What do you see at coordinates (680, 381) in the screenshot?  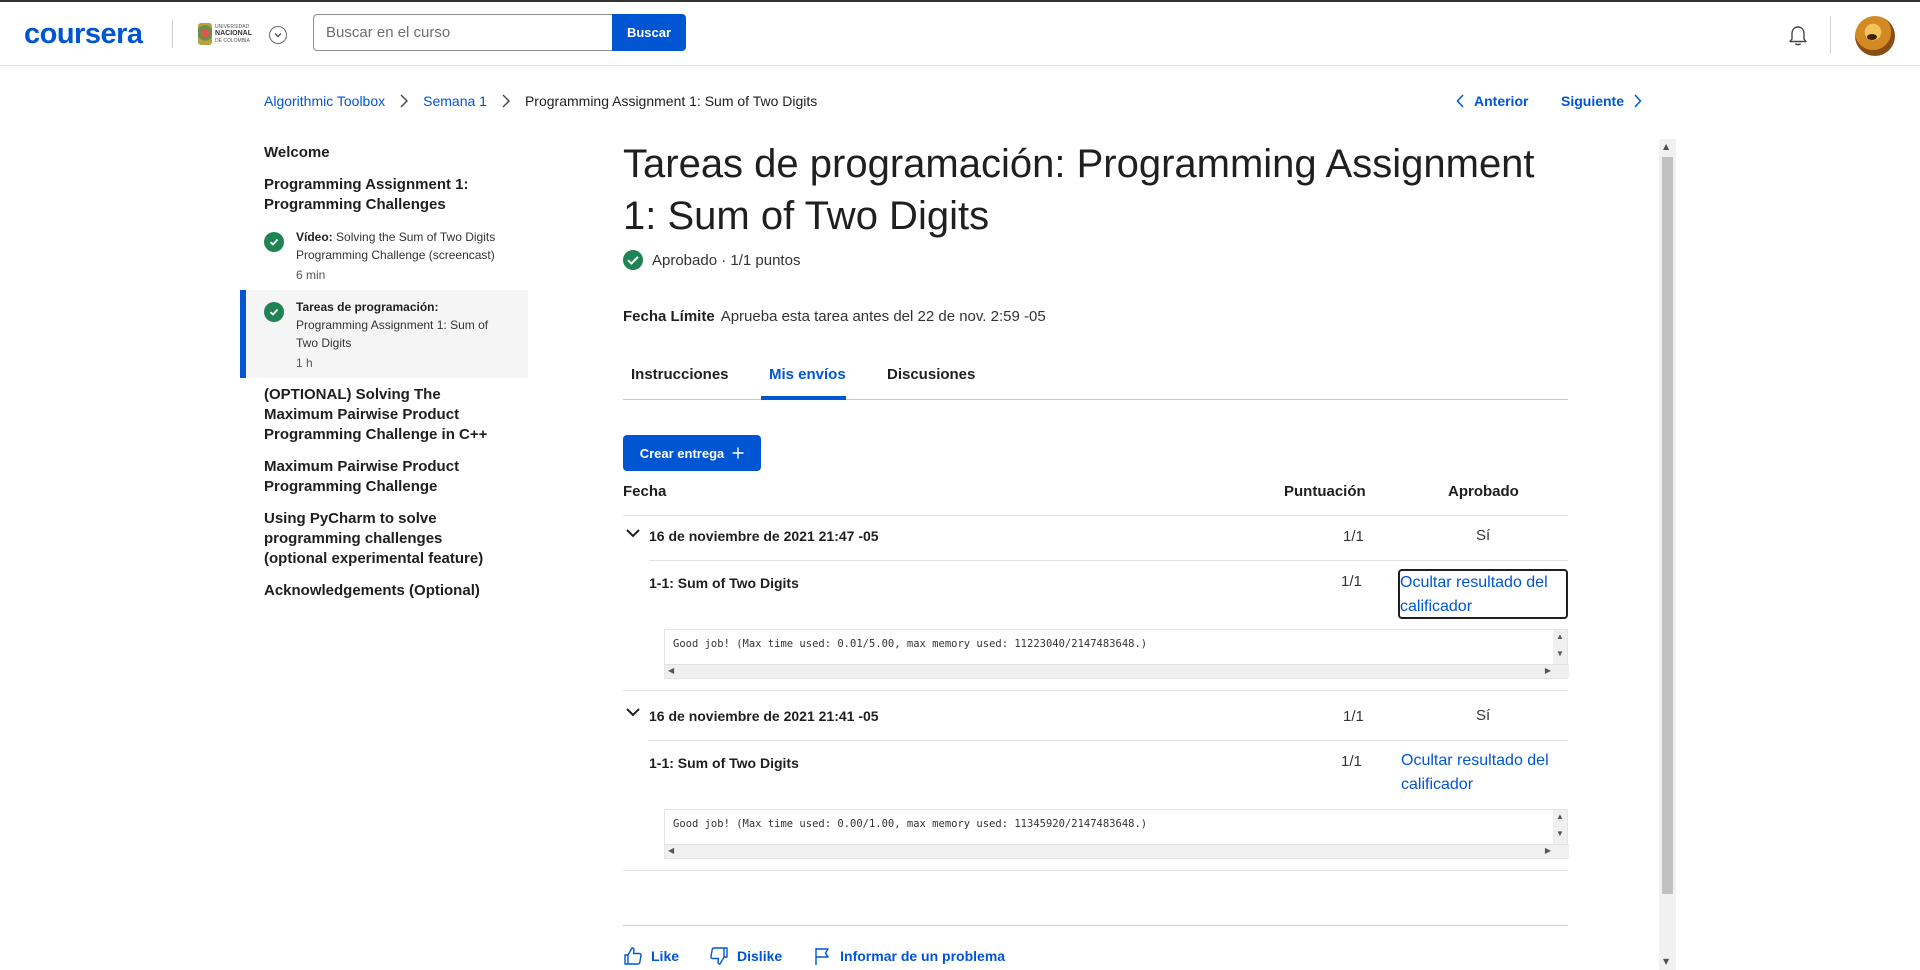 I see `tab-instrucciones: Instrucciones` at bounding box center [680, 381].